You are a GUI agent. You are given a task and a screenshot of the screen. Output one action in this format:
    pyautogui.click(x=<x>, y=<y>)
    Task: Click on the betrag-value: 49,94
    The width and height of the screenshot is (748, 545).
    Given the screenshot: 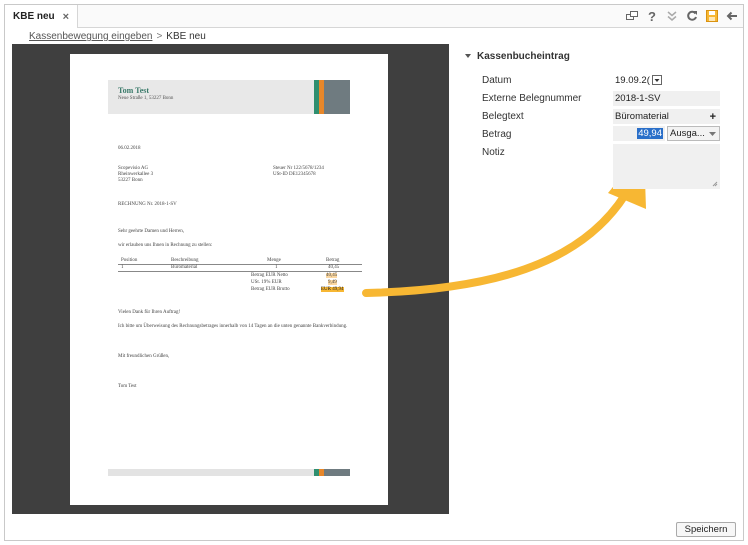 What is the action you would take?
    pyautogui.click(x=650, y=133)
    